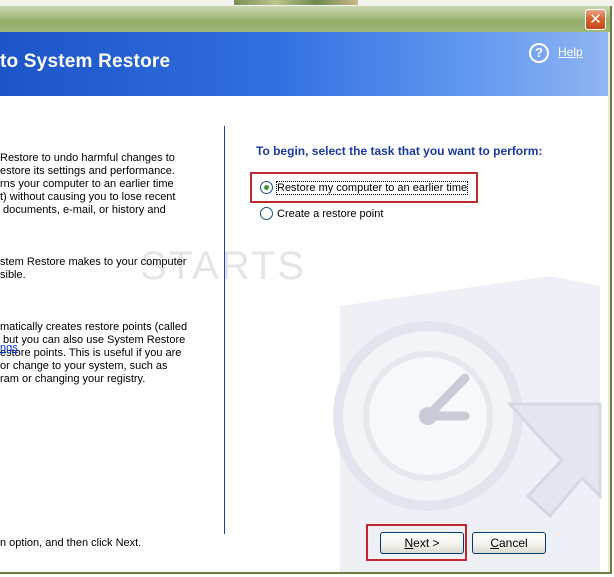 The width and height of the screenshot is (614, 577). What do you see at coordinates (296, 2) in the screenshot?
I see `desktop-wallpaper-strip` at bounding box center [296, 2].